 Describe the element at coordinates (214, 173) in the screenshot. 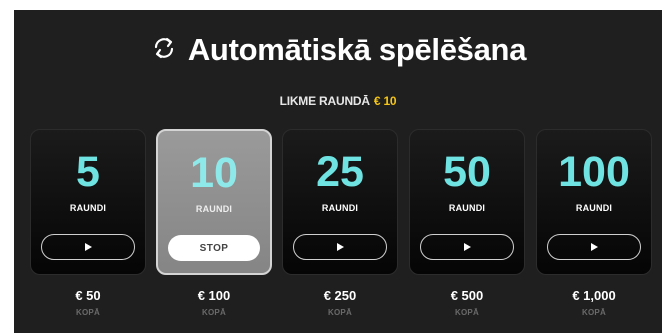

I see `rounds-count: 10` at that location.